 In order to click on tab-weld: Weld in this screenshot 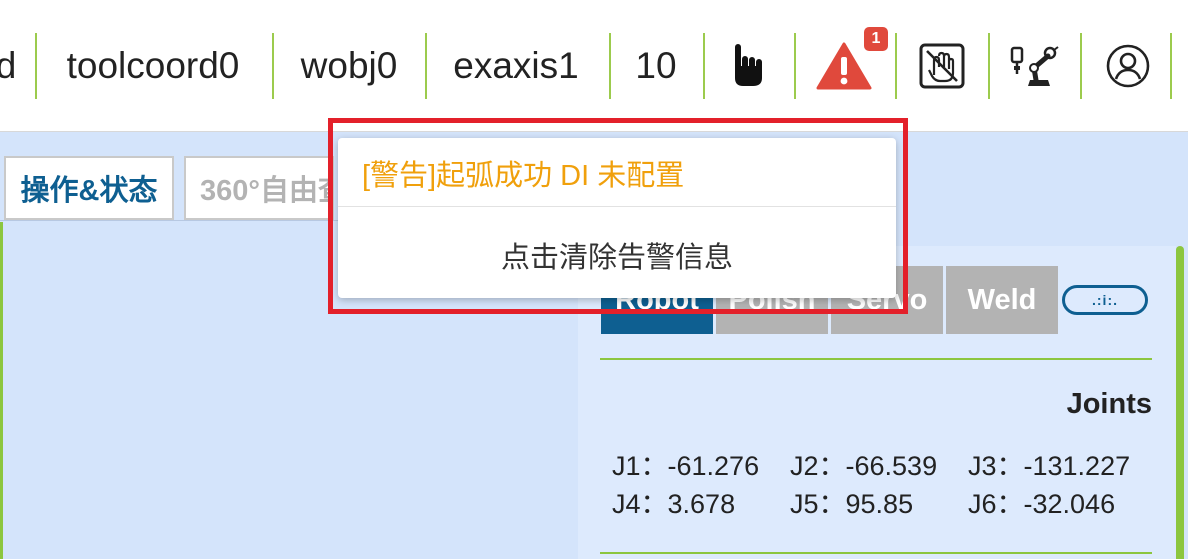, I will do `click(1002, 300)`.